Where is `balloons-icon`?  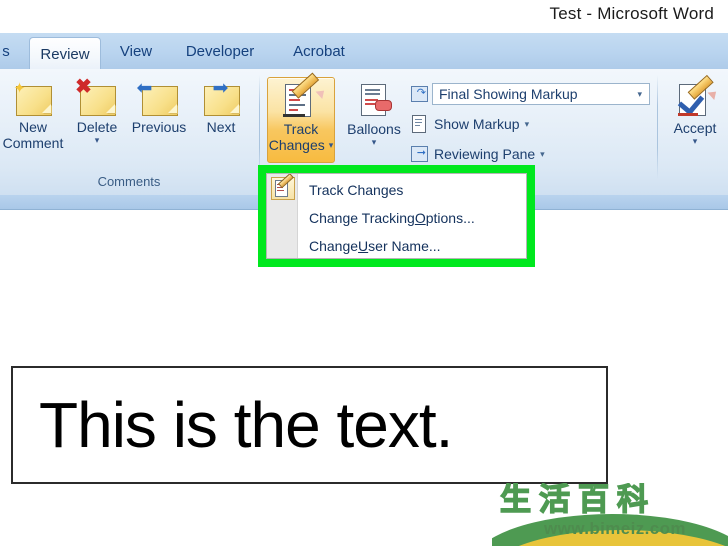 balloons-icon is located at coordinates (374, 101).